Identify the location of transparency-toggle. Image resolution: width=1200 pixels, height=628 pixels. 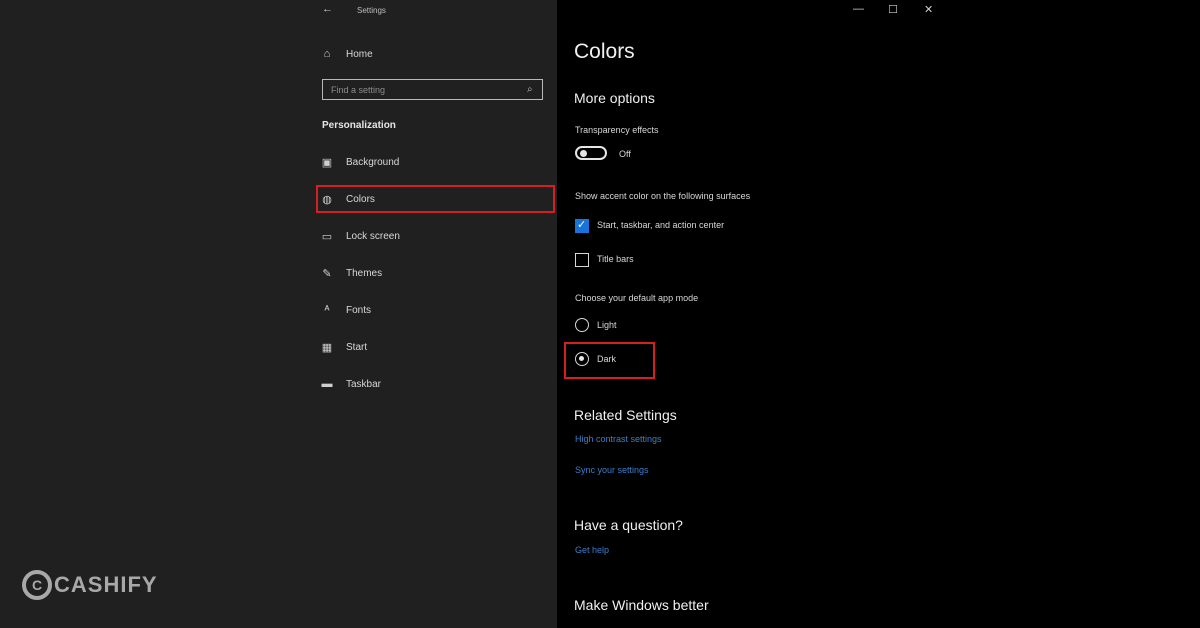
(591, 153).